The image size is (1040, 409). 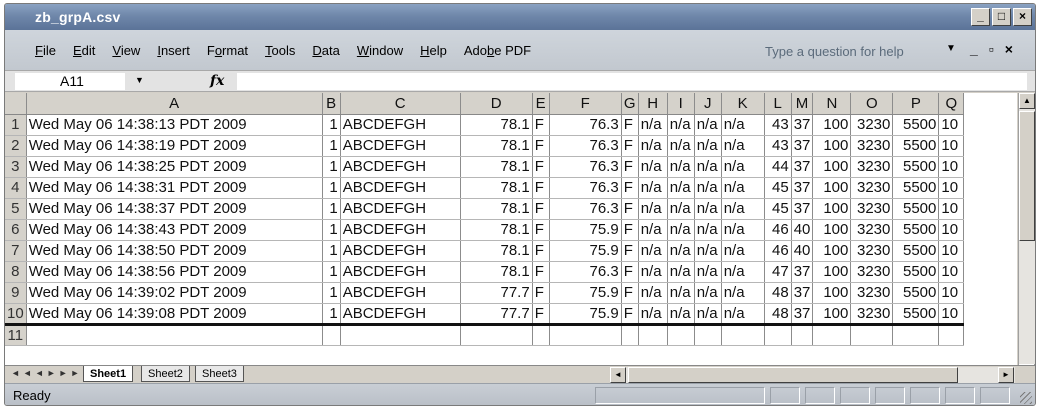 I want to click on row-header: 3, so click(x=16, y=167).